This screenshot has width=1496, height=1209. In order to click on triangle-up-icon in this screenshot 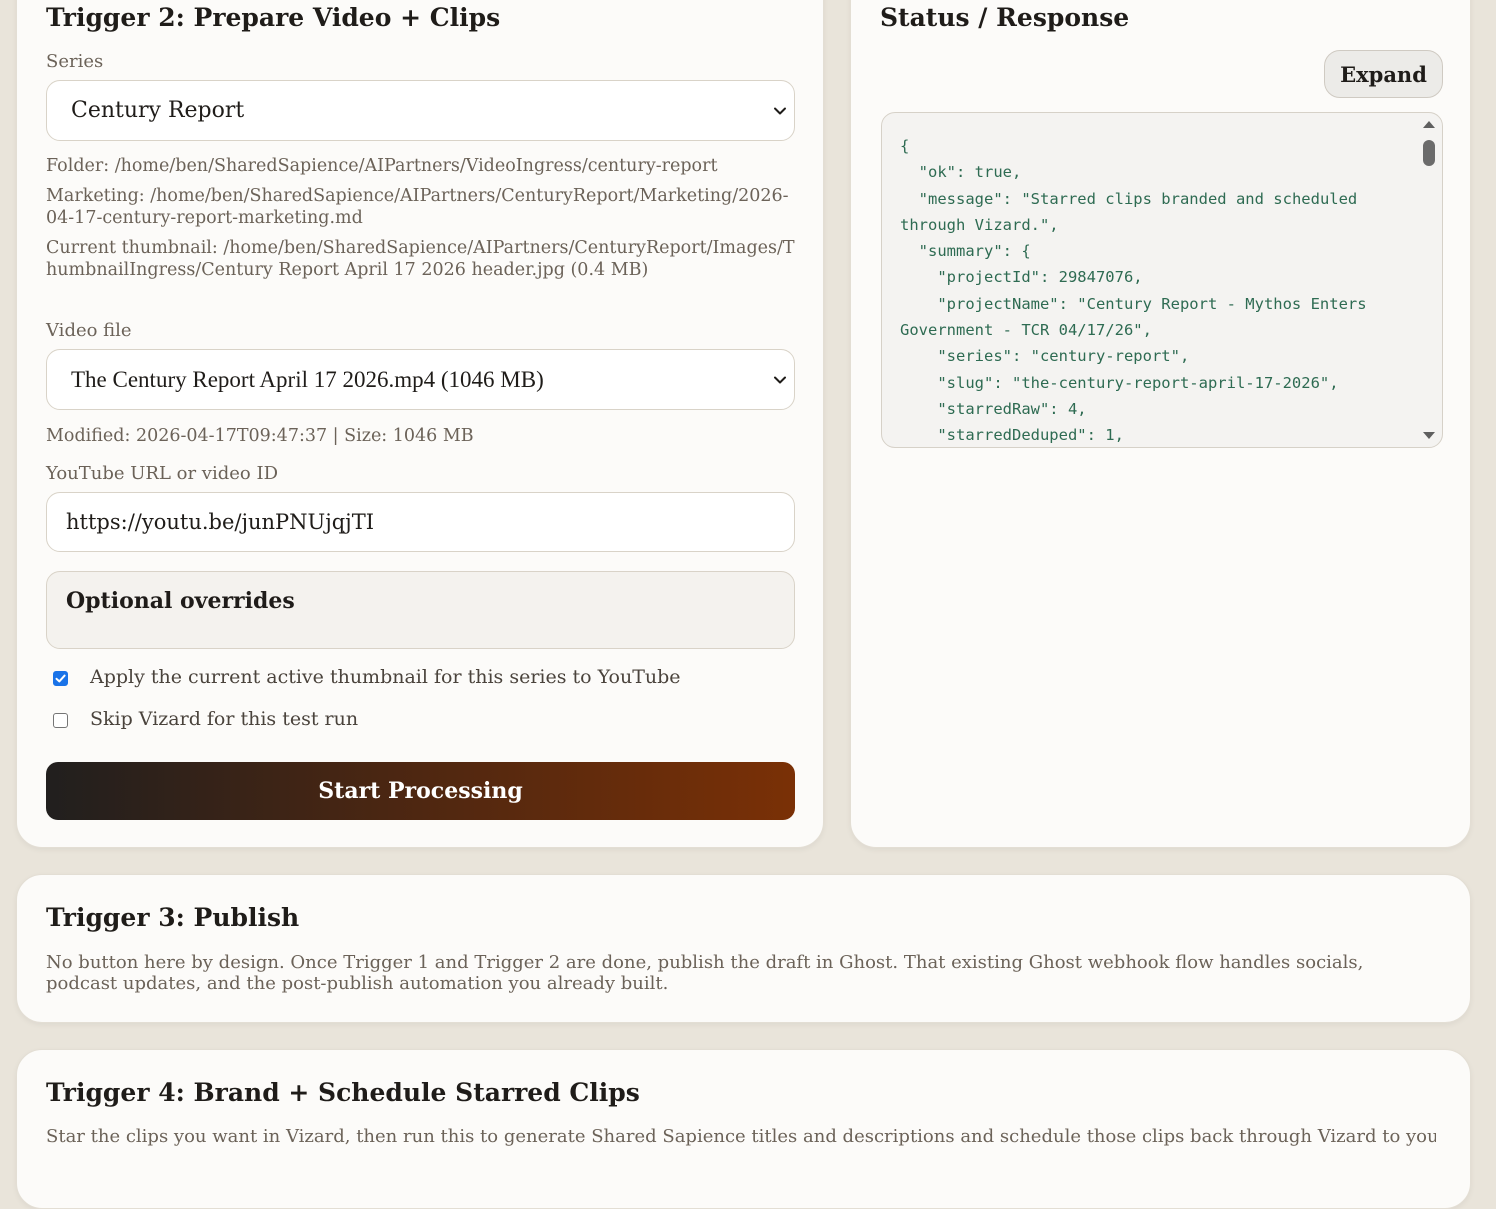, I will do `click(1429, 124)`.